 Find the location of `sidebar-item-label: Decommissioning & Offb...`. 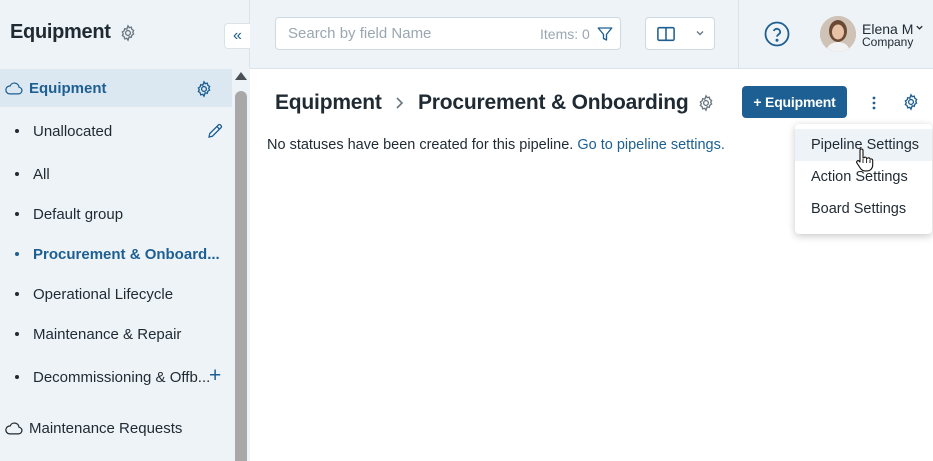

sidebar-item-label: Decommissioning & Offb... is located at coordinates (122, 377).